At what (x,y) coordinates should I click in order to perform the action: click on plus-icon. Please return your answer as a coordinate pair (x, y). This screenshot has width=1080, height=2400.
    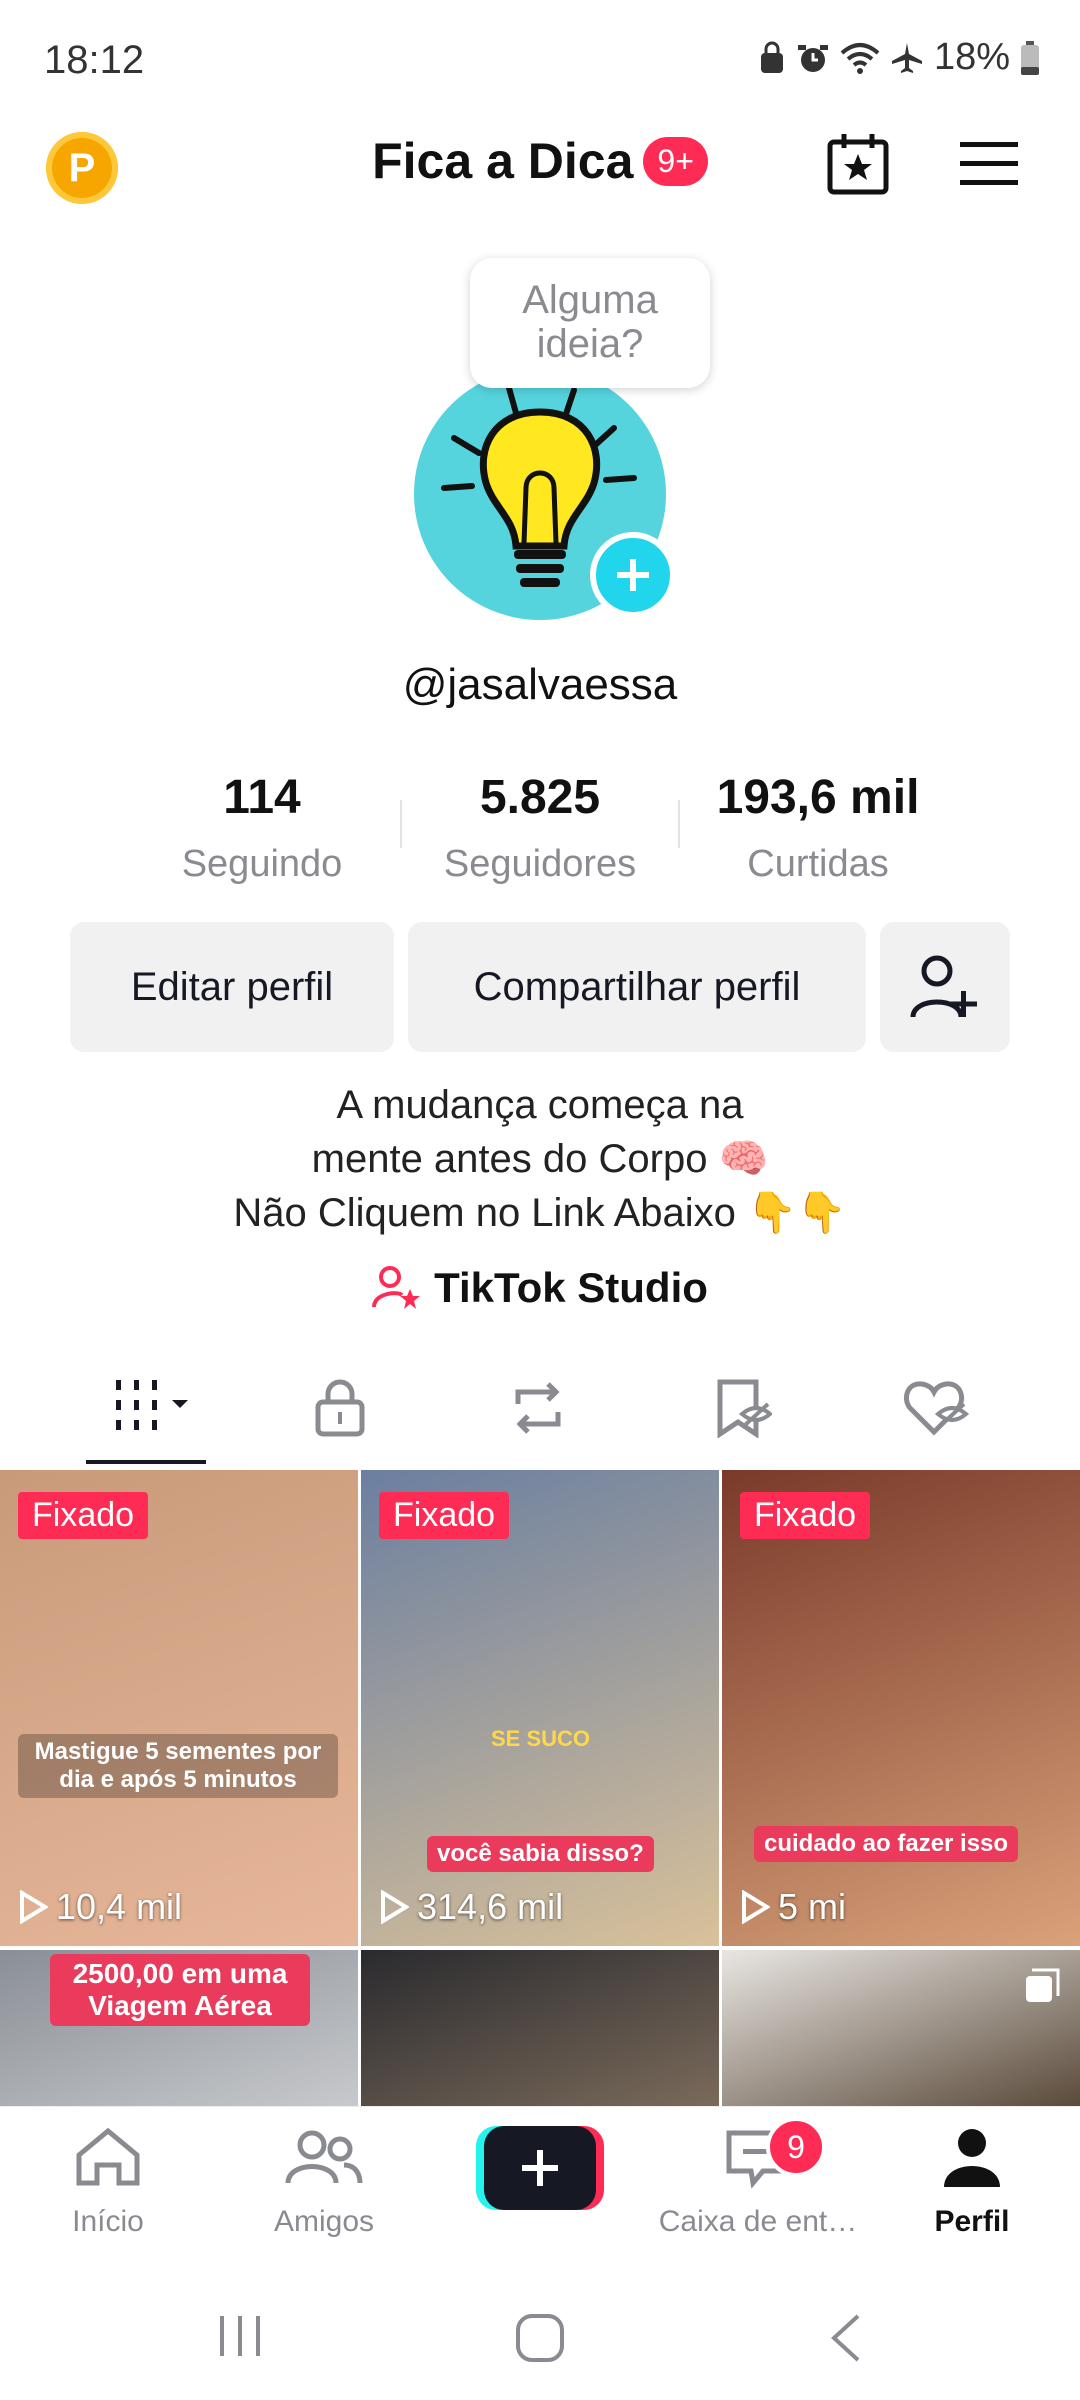
    Looking at the image, I should click on (633, 575).